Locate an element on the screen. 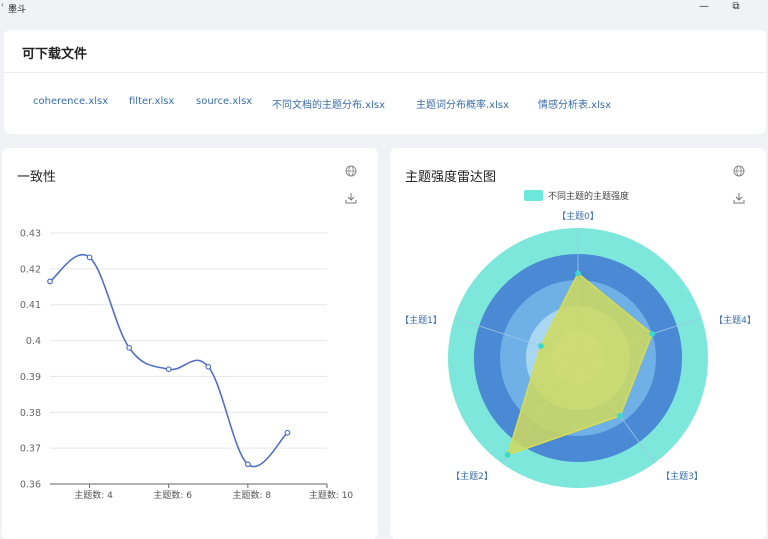 The height and width of the screenshot is (539, 768). y-tick-label: 0.39 is located at coordinates (30, 377).